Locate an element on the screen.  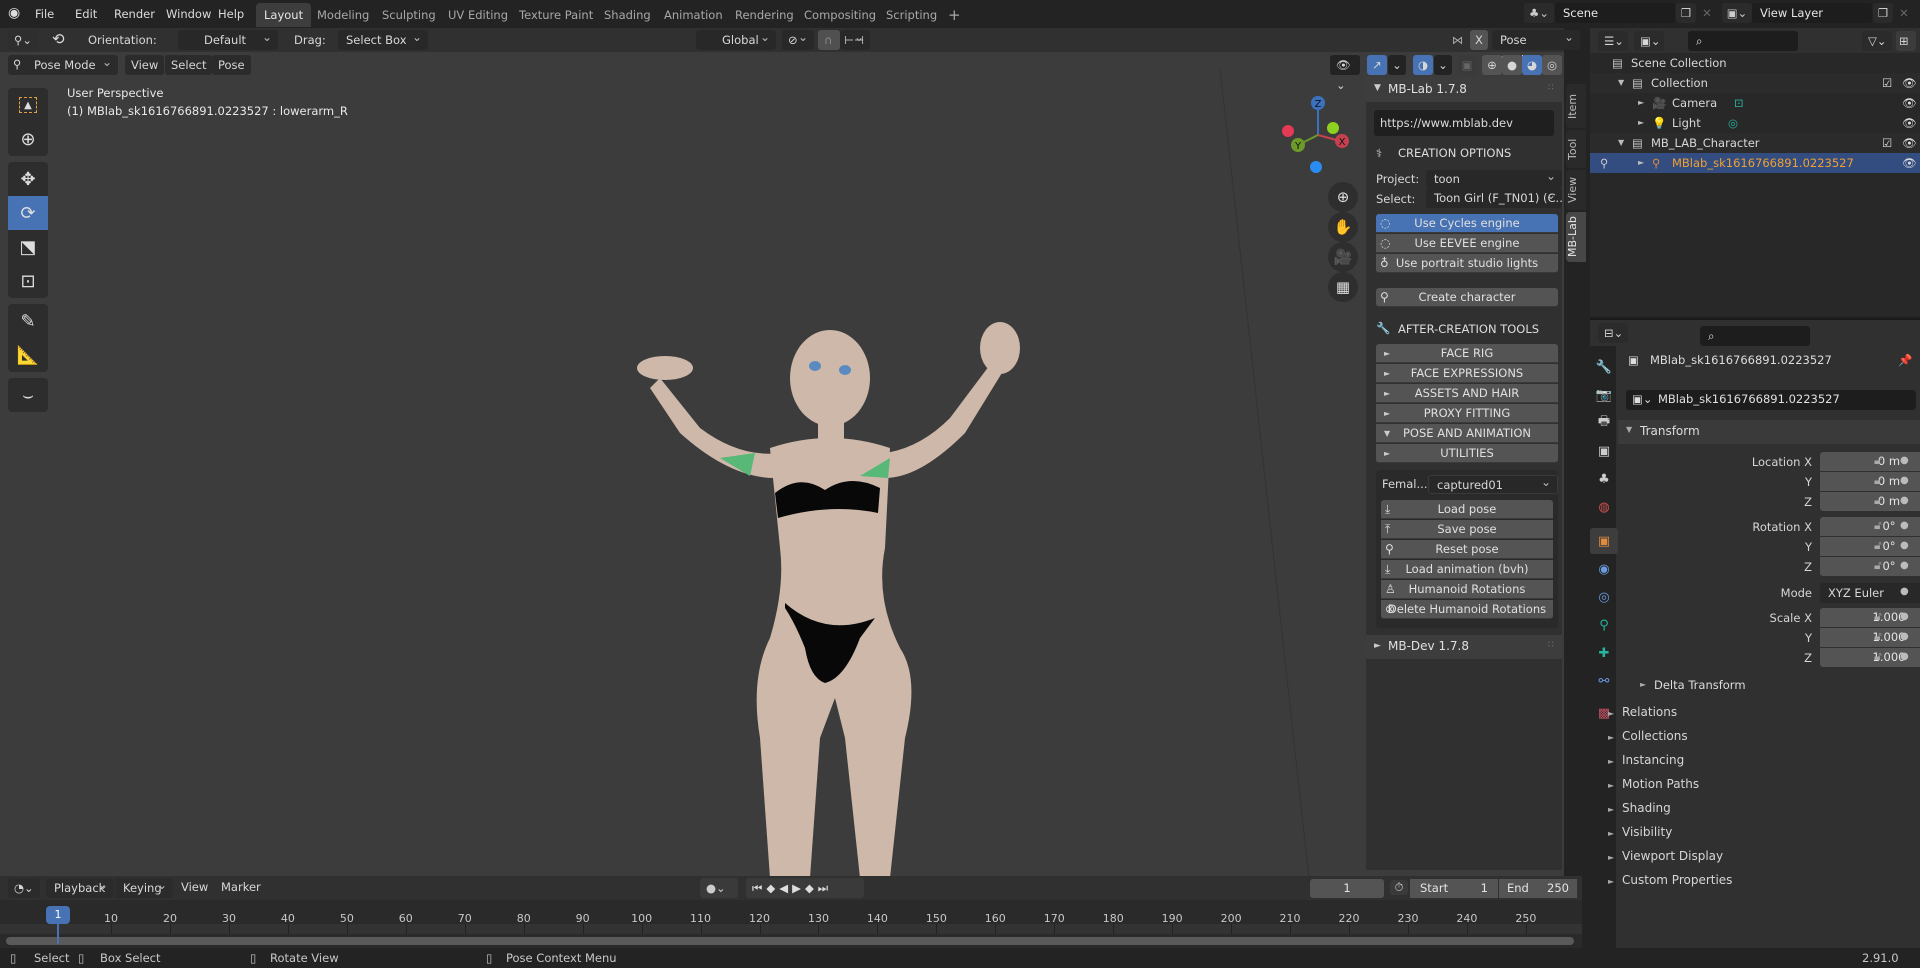
pin-icon: 📌 is located at coordinates (1905, 360).